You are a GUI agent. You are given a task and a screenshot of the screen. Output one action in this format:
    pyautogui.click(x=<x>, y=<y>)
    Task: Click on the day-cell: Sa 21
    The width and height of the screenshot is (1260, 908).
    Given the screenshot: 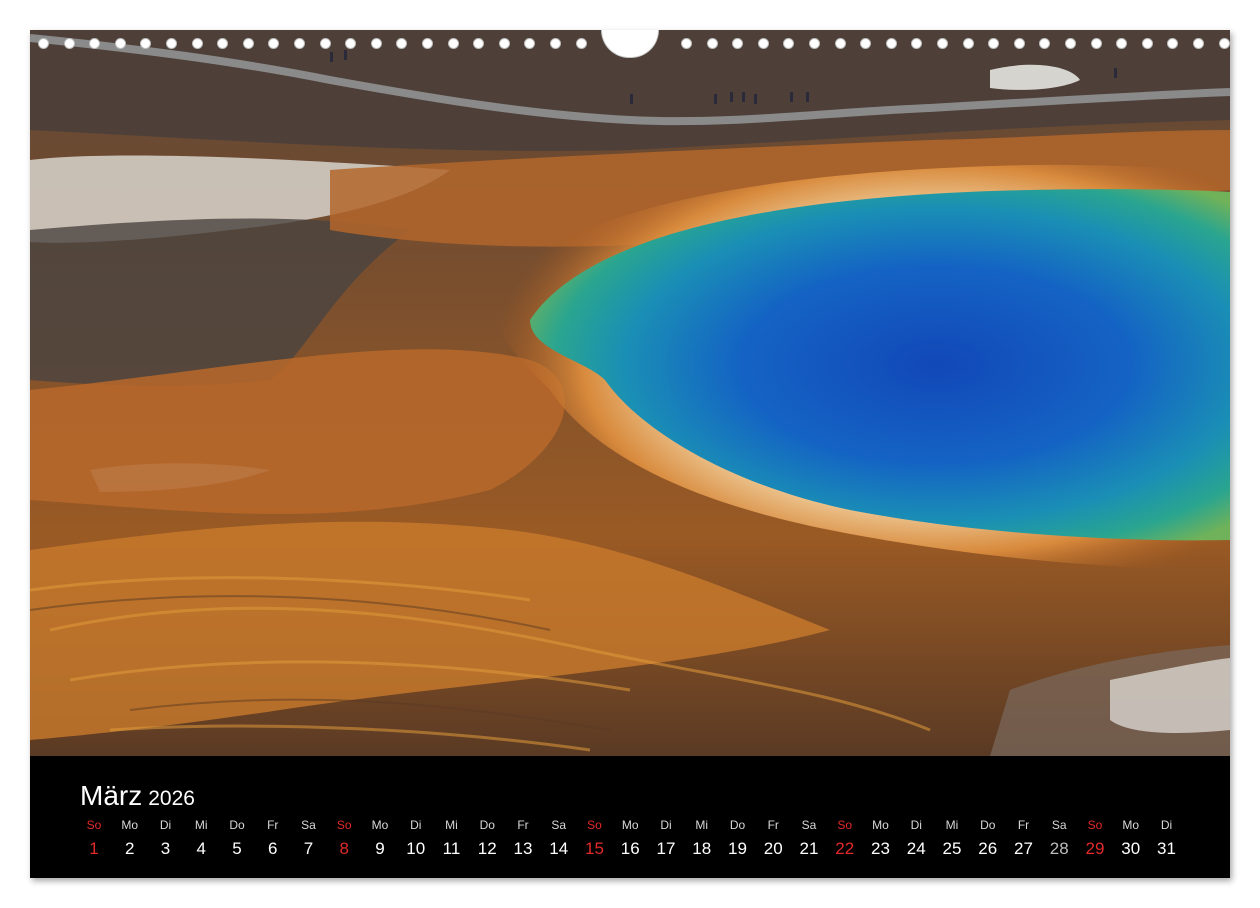 What is the action you would take?
    pyautogui.click(x=809, y=840)
    